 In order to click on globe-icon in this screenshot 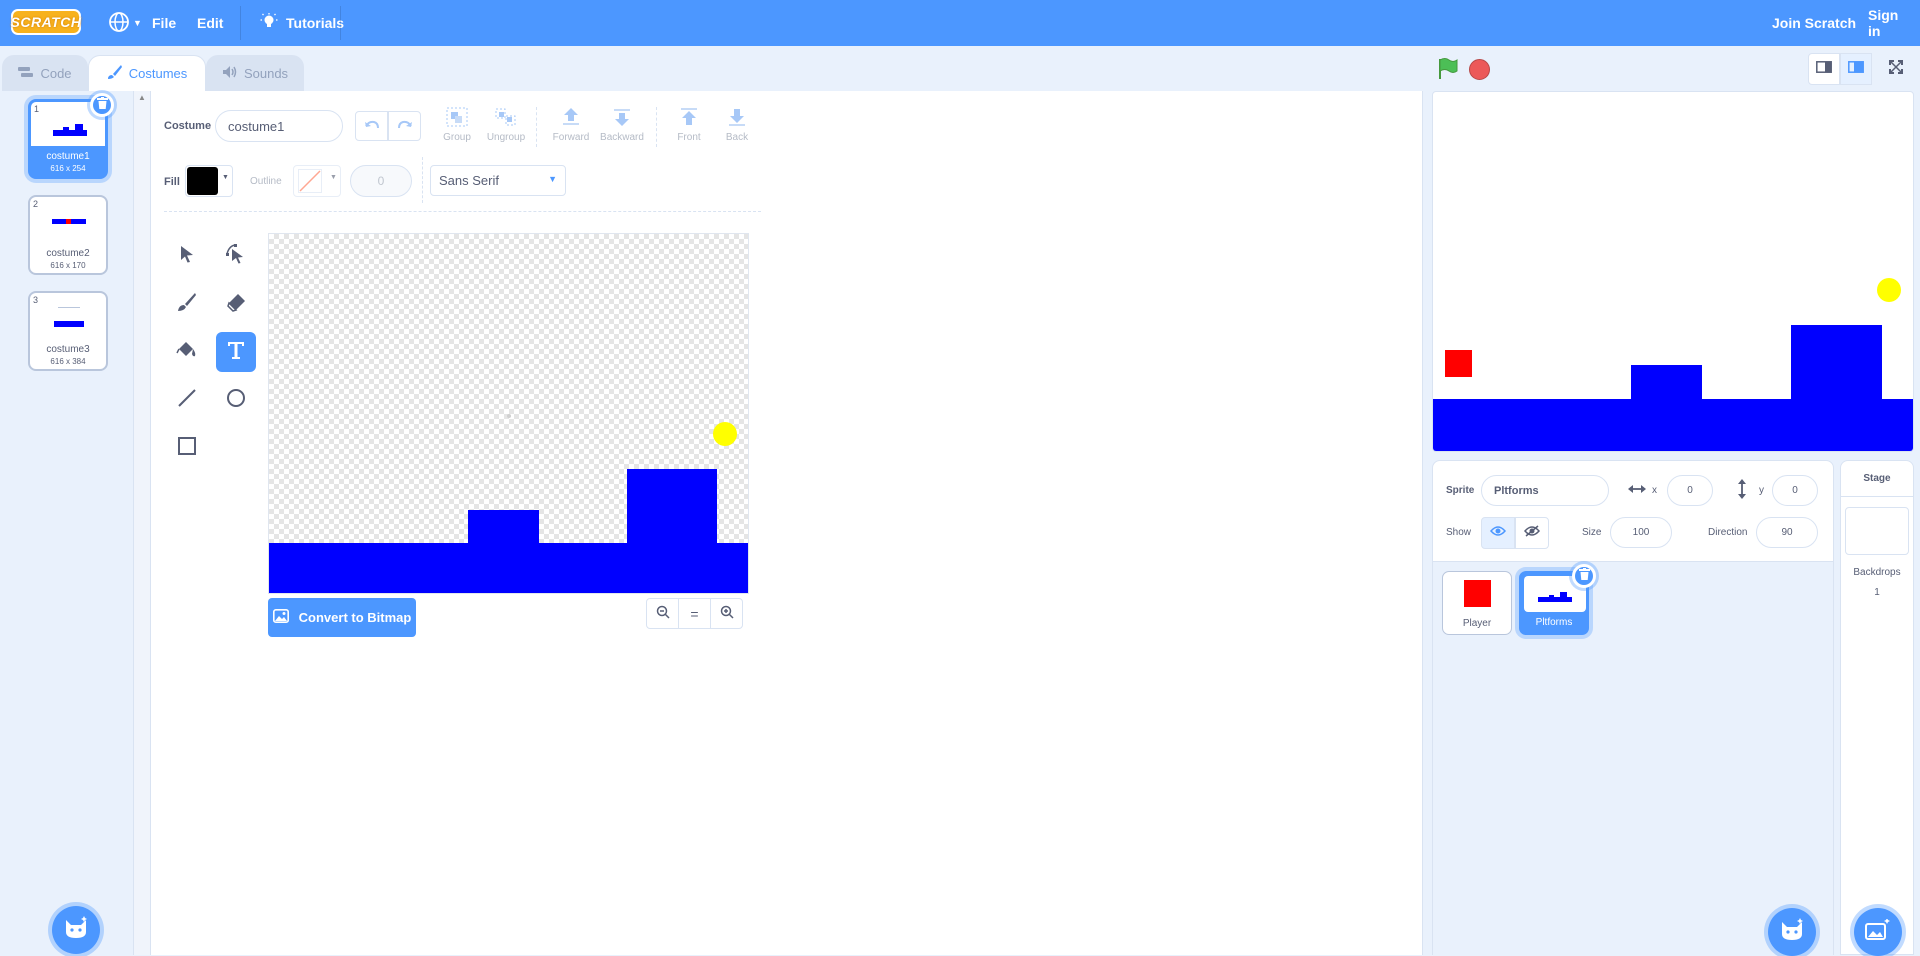, I will do `click(119, 23)`.